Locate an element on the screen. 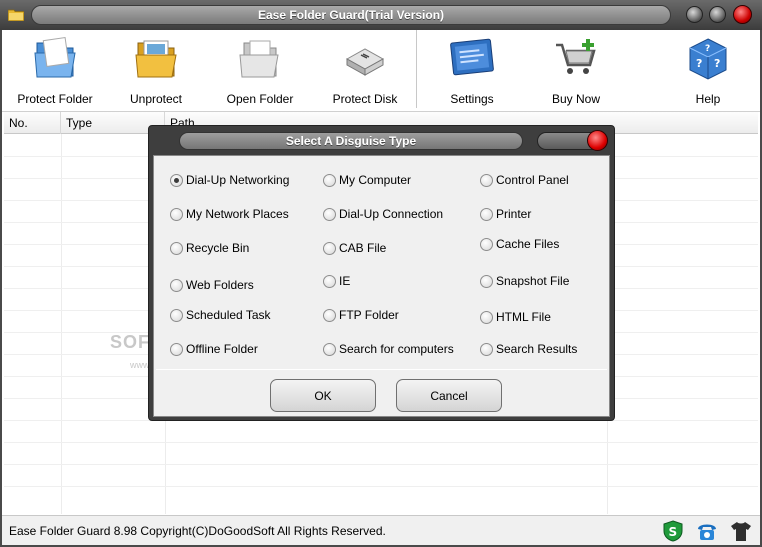 The image size is (762, 547). option-label: Control Panel is located at coordinates (532, 180).